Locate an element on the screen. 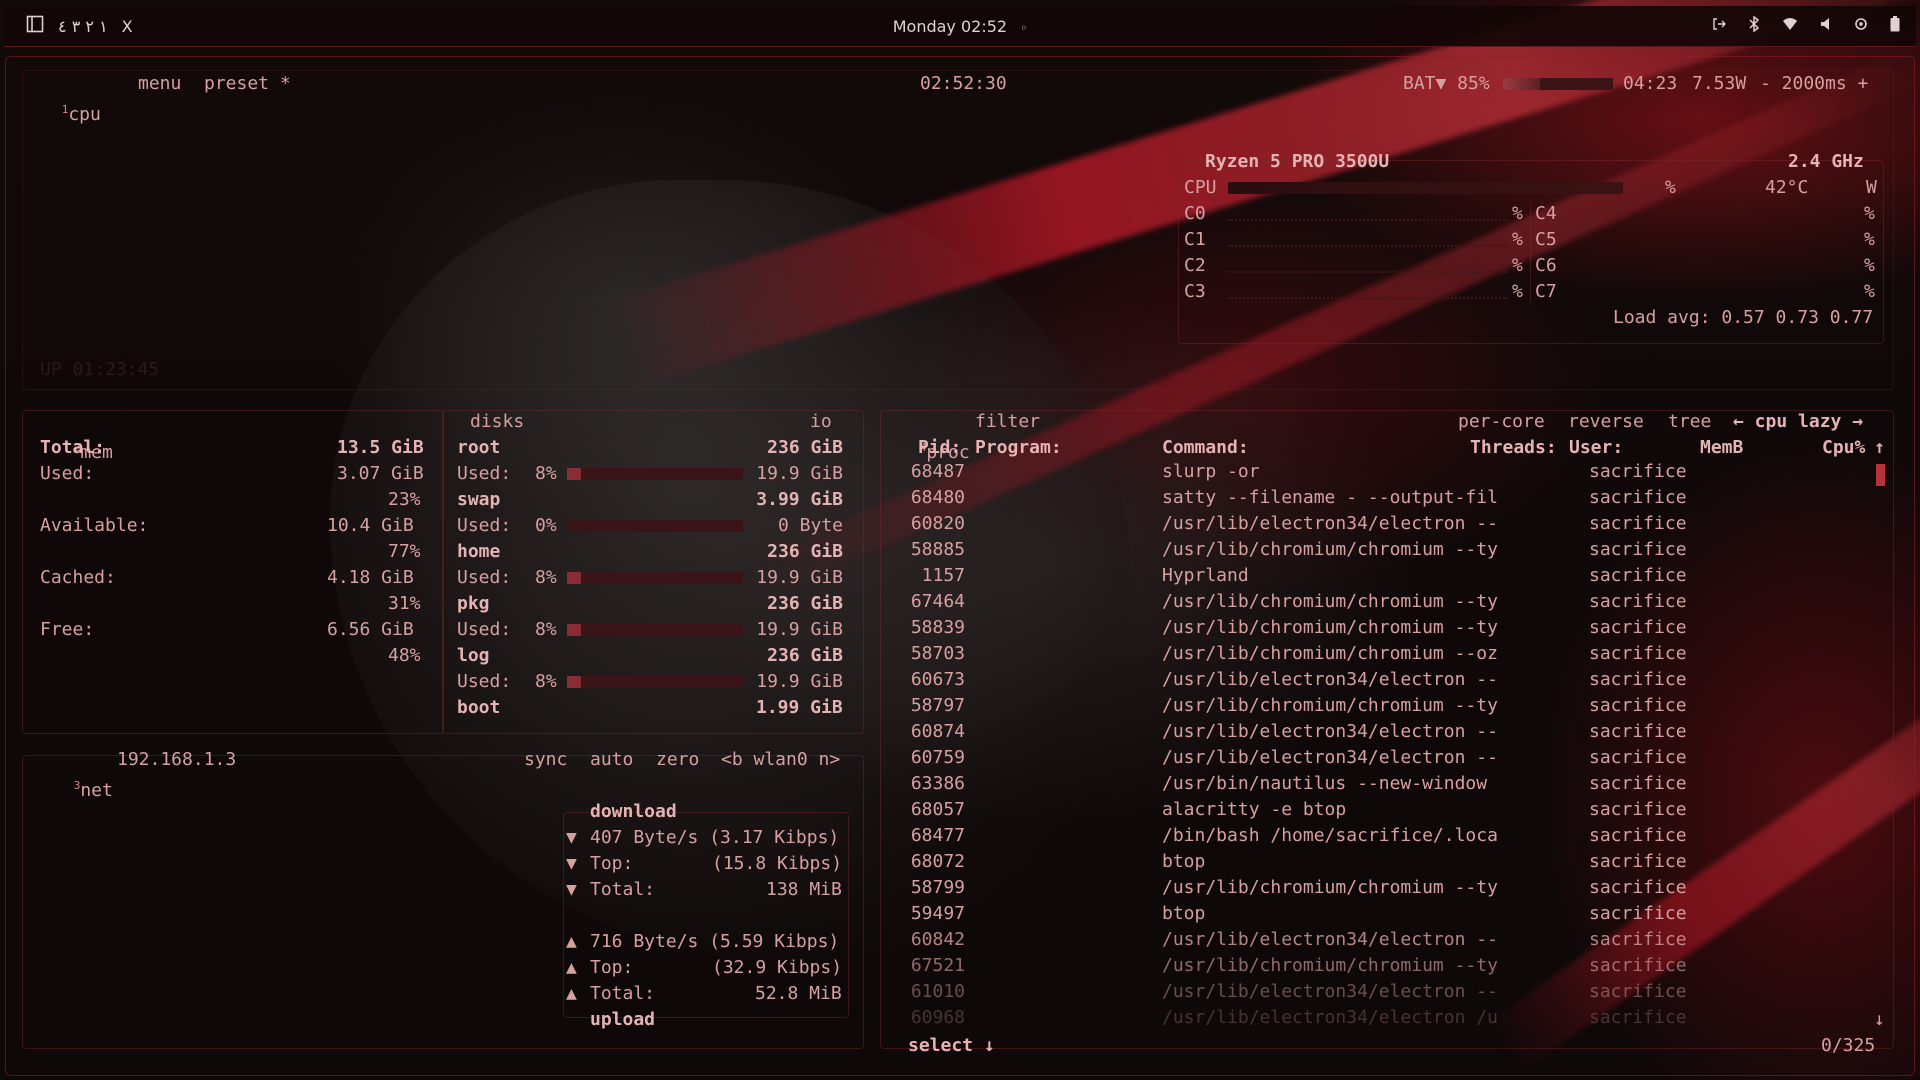 This screenshot has height=1080, width=1920. col-pid: Pid: is located at coordinates (939, 448).